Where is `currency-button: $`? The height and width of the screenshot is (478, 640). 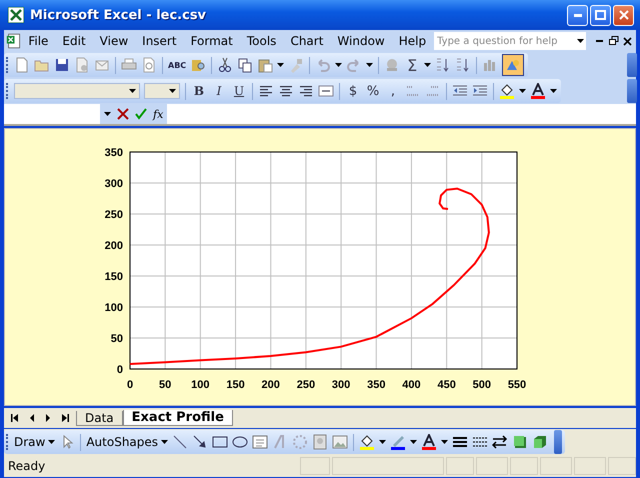
currency-button: $ is located at coordinates (353, 91).